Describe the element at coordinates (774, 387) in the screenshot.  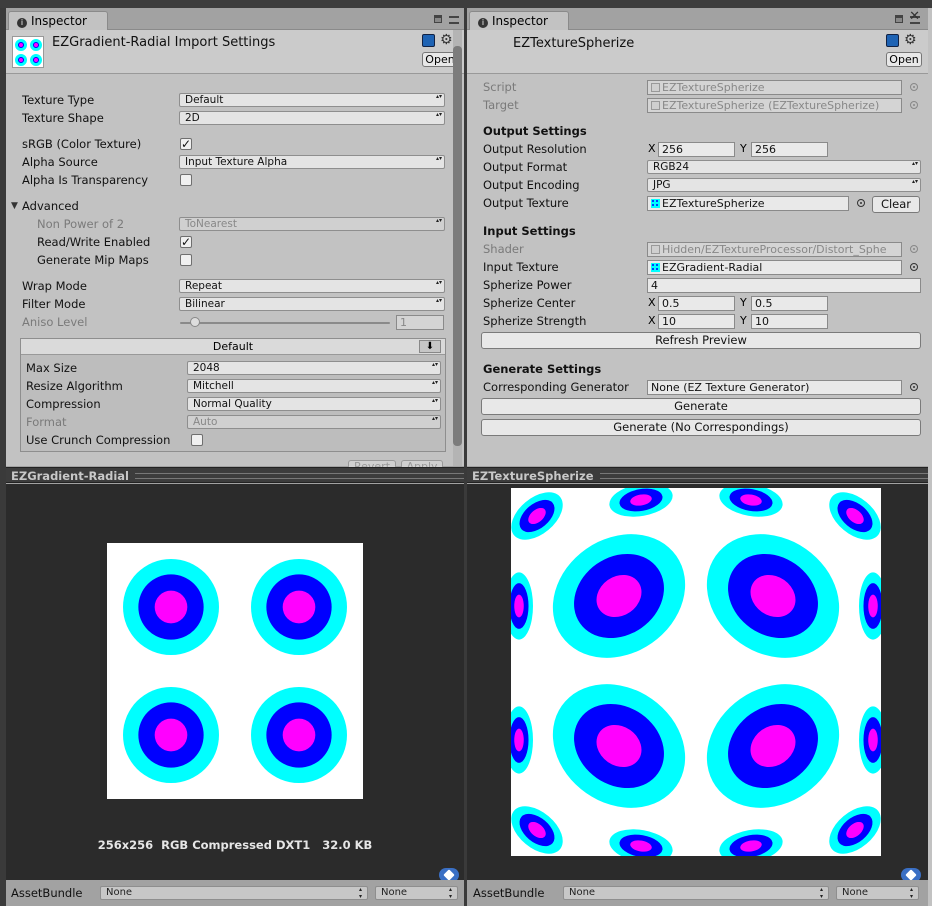
I see `corresponding-generator-field: None (EZ Texture Generator)` at that location.